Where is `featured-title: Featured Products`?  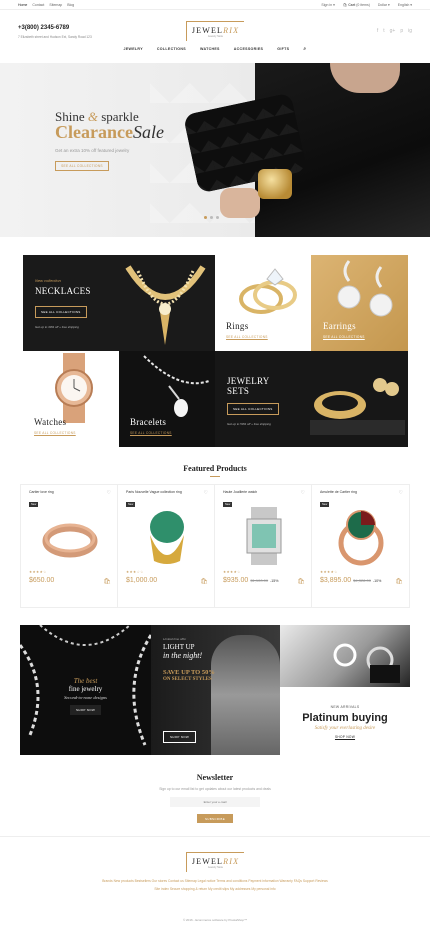 featured-title: Featured Products is located at coordinates (215, 468).